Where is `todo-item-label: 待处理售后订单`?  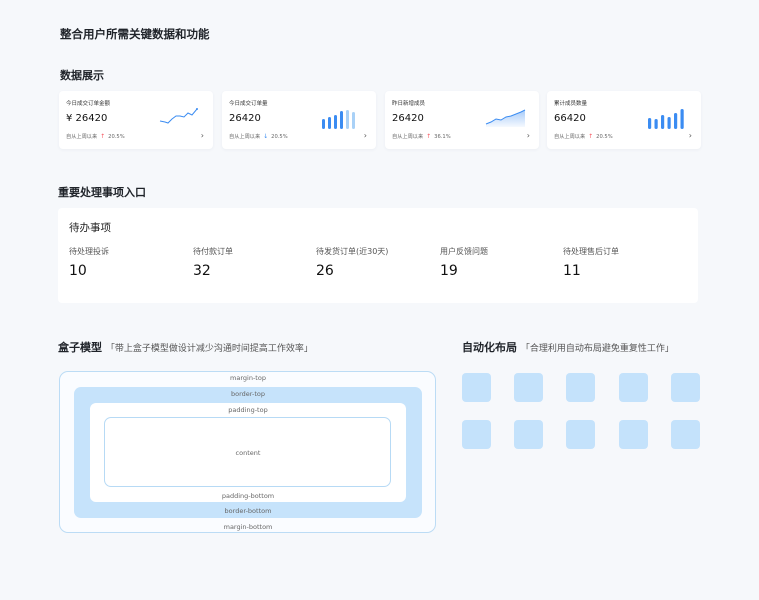 todo-item-label: 待处理售后订单 is located at coordinates (591, 251).